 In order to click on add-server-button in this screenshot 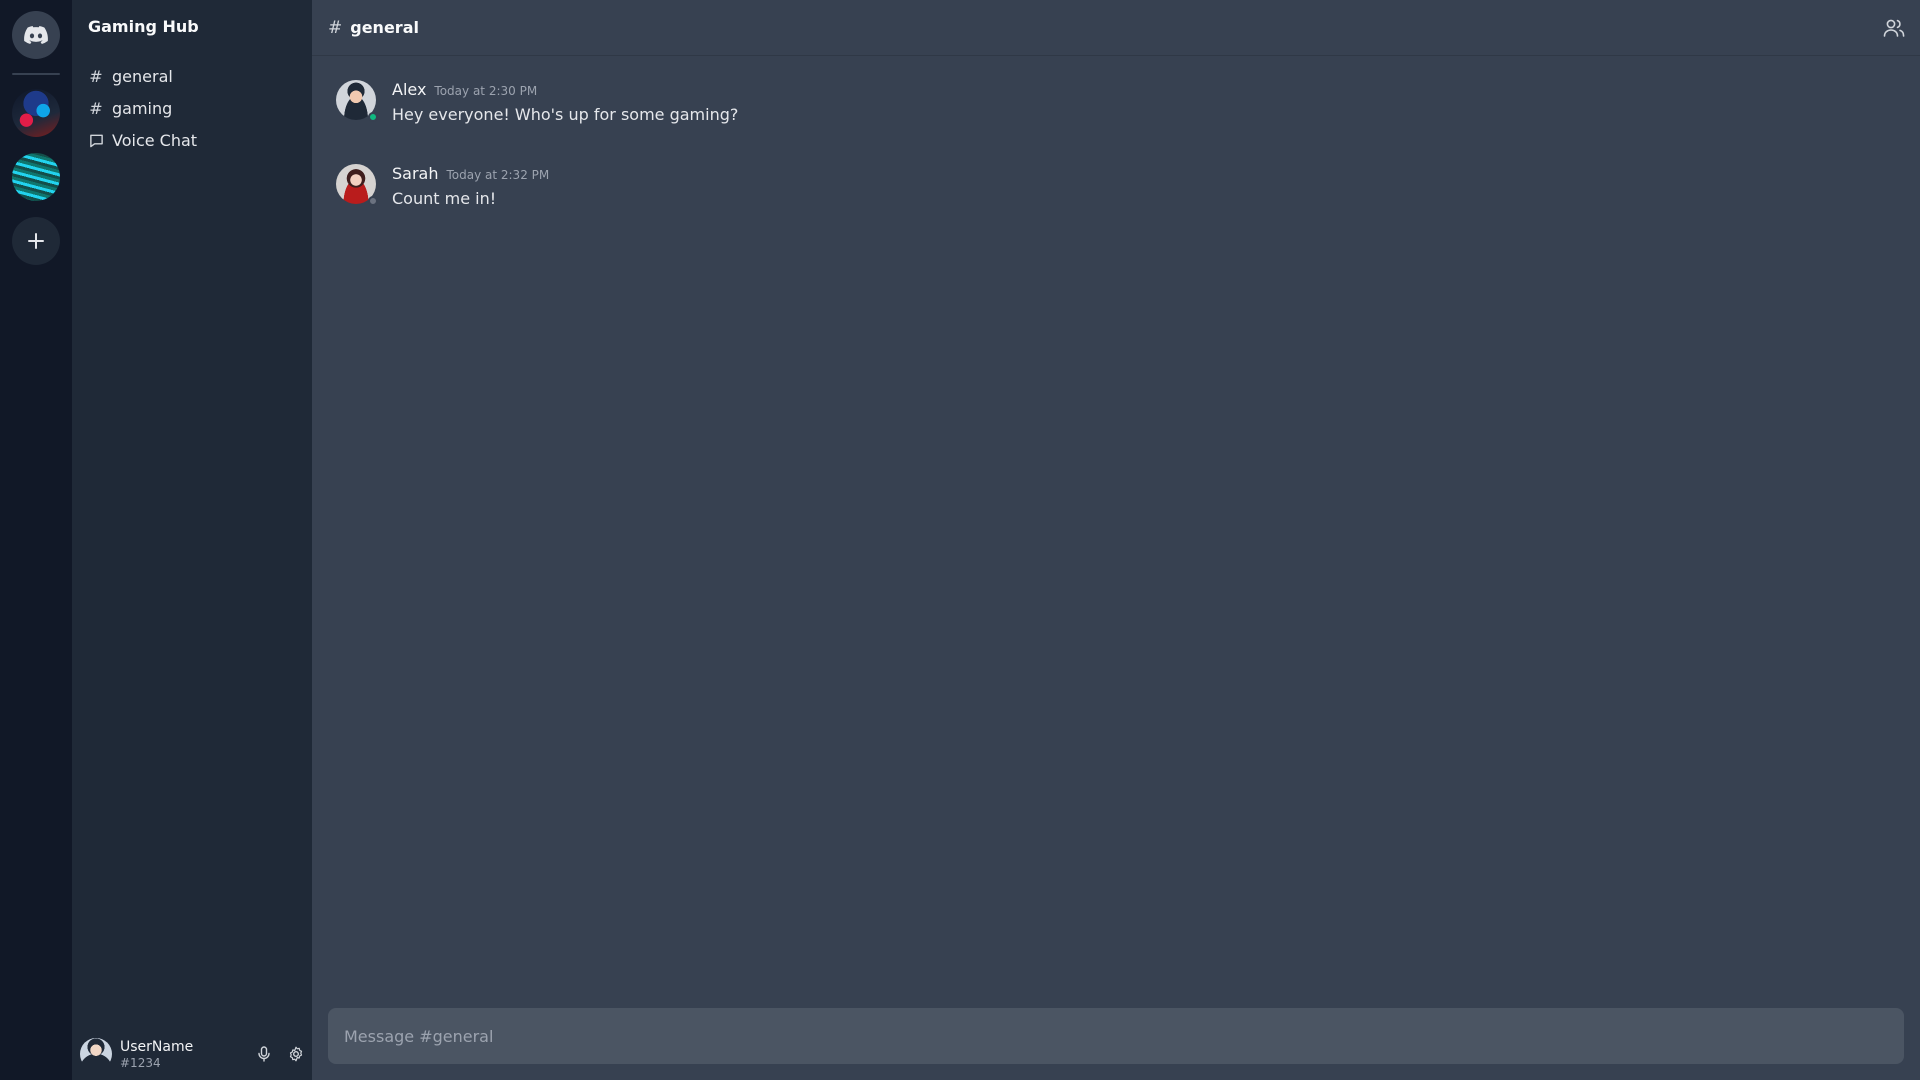, I will do `click(36, 241)`.